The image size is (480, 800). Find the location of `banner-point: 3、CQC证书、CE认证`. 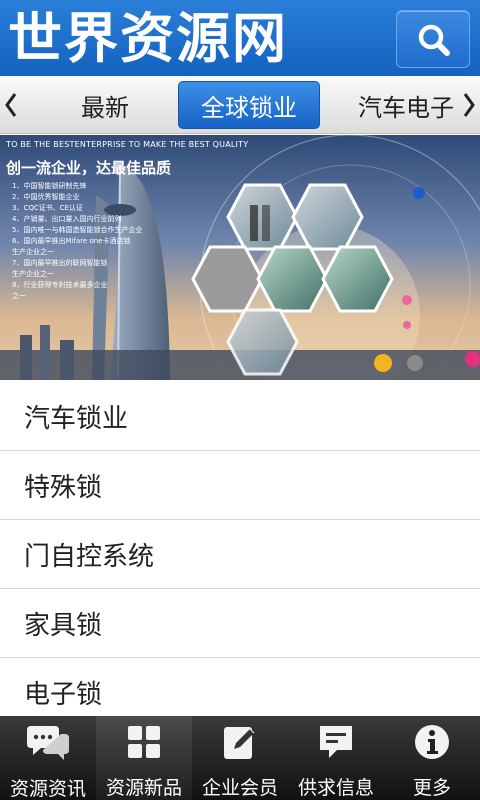

banner-point: 3、CQC证书、CE认证 is located at coordinates (48, 208).